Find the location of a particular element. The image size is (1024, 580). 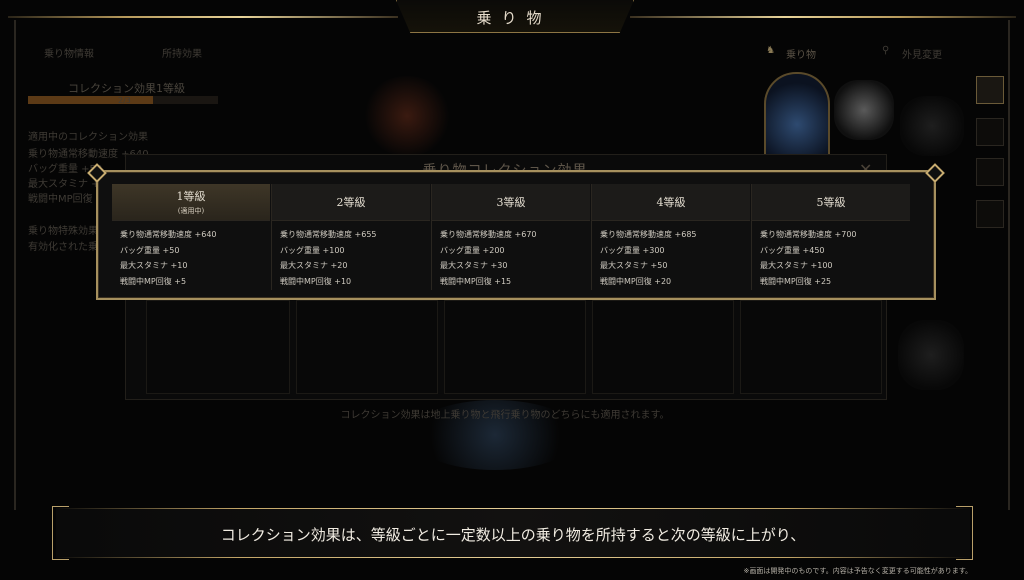

grid-view-tab is located at coordinates (990, 90).